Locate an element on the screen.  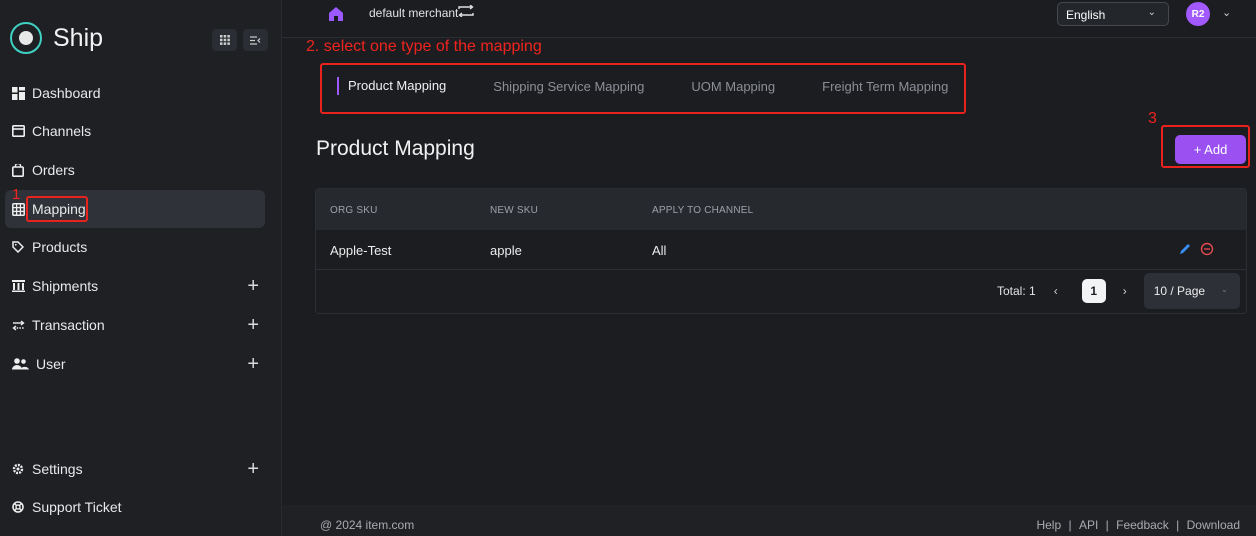
page-size-value: 10 / Page is located at coordinates (1179, 291).